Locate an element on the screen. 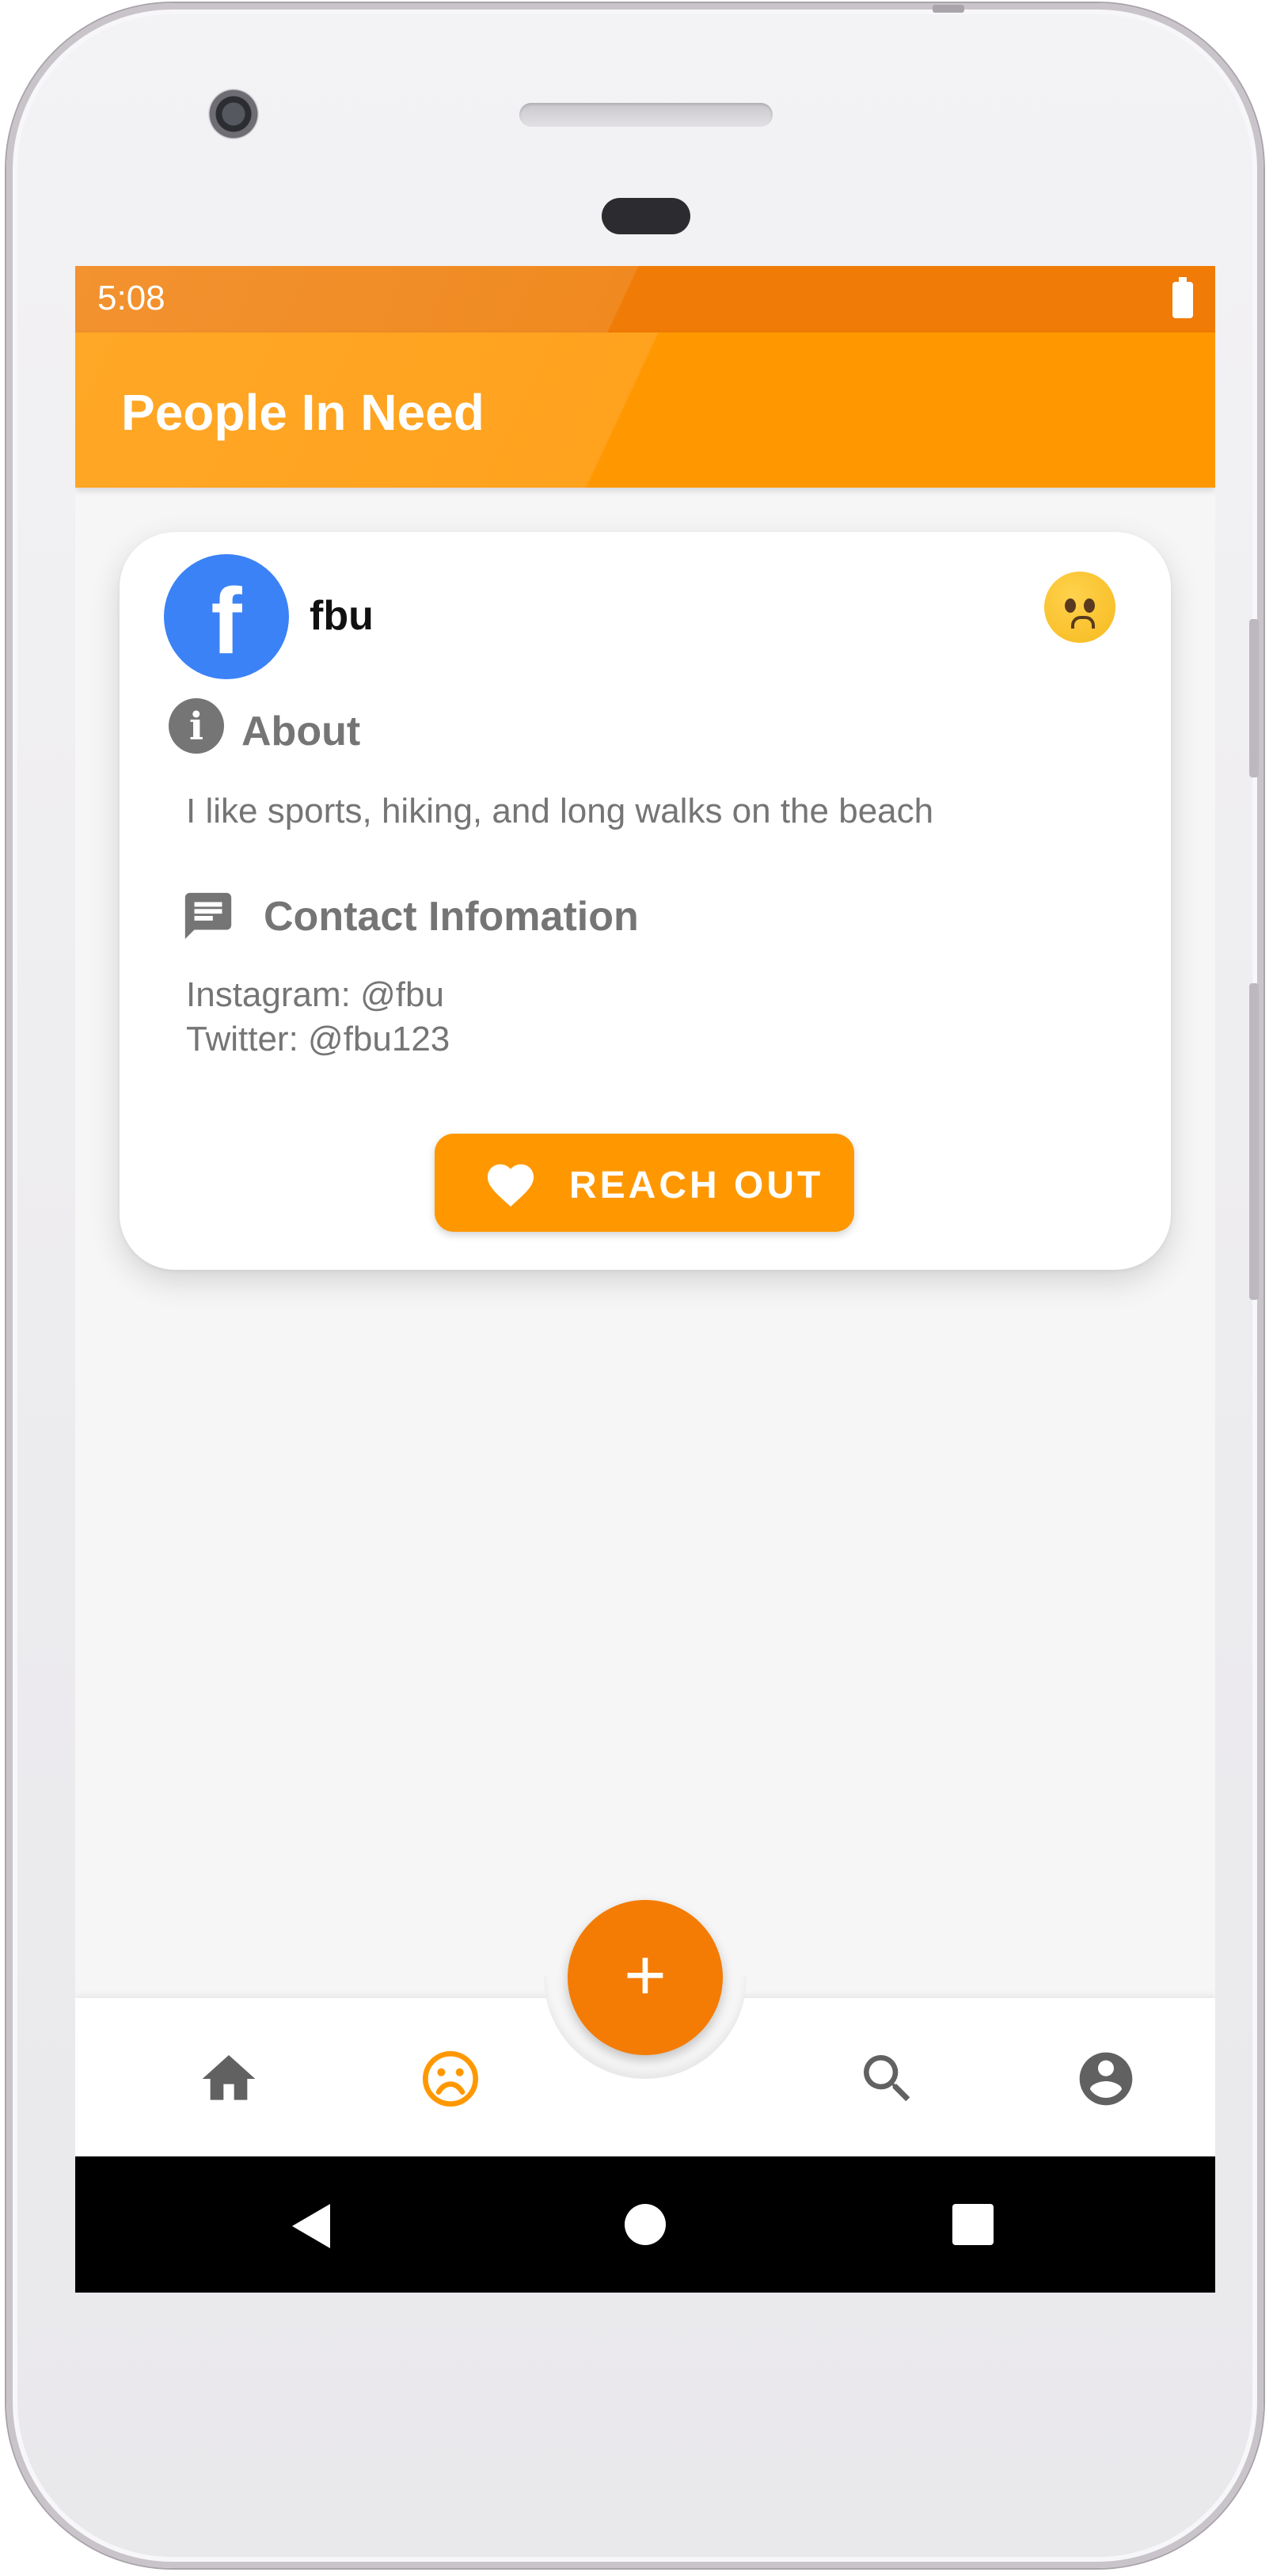 The image size is (1273, 2576). battery-icon is located at coordinates (1182, 298).